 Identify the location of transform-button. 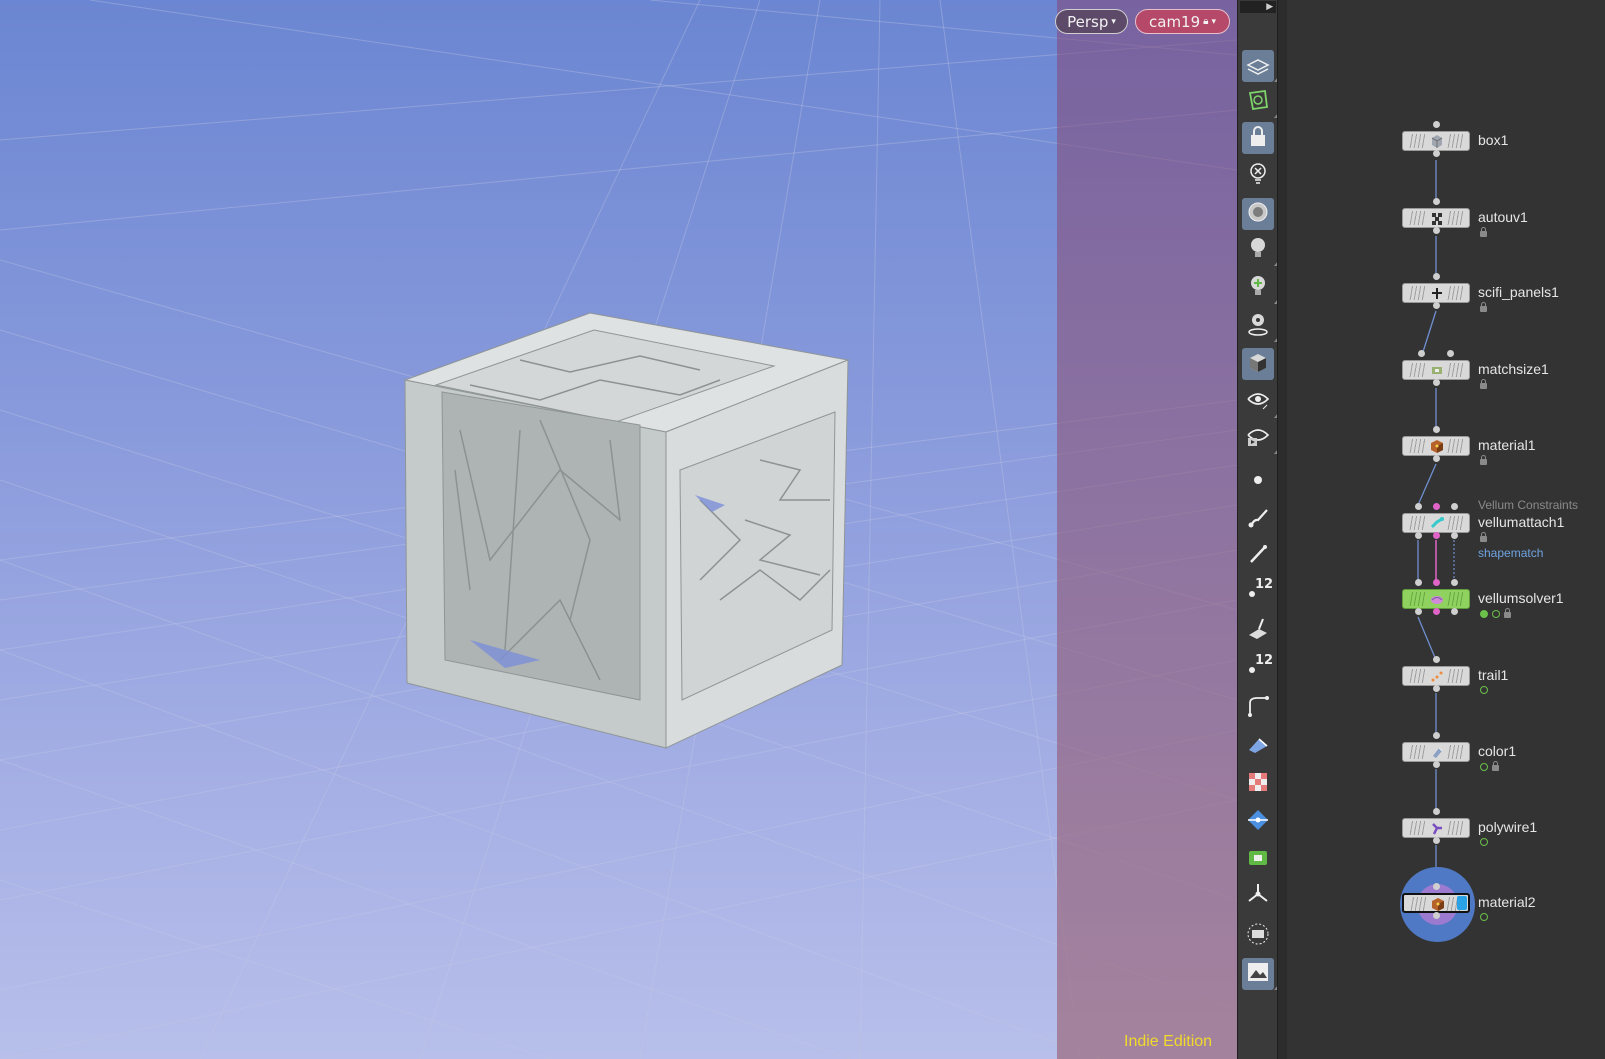
(1258, 896).